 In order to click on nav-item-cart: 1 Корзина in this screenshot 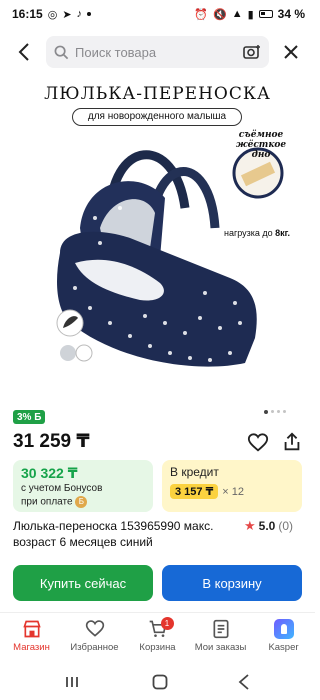, I will do `click(158, 637)`.